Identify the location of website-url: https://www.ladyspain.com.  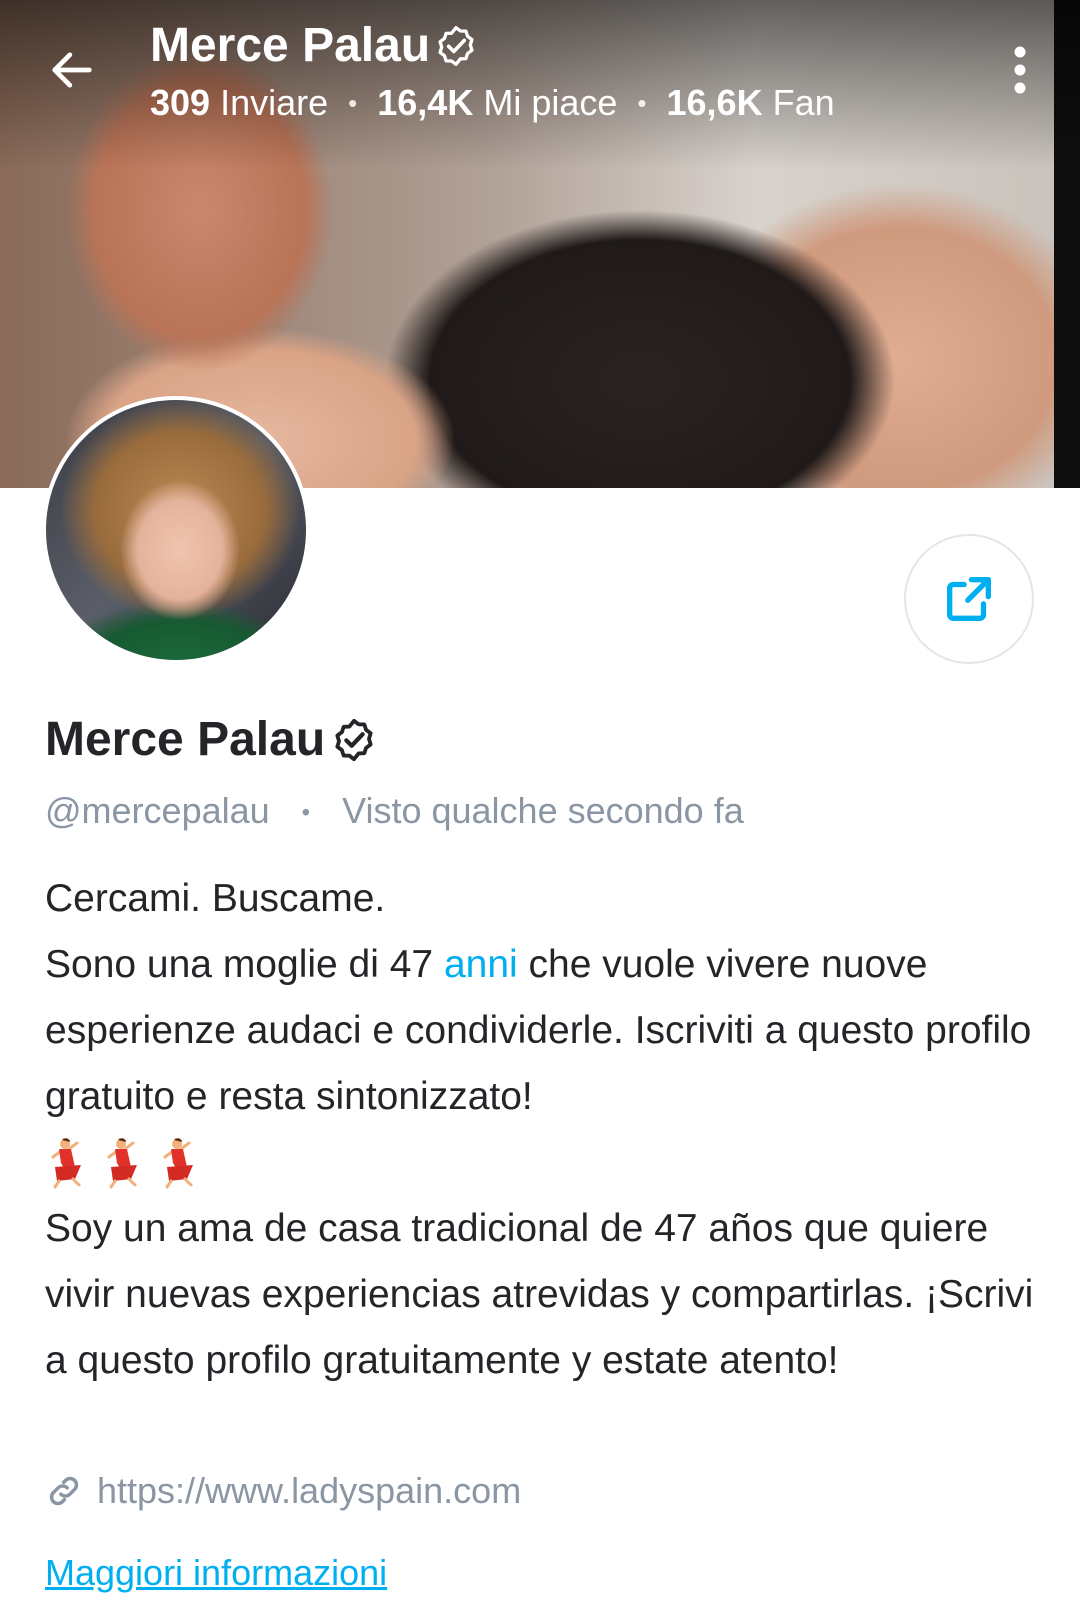
(309, 1490).